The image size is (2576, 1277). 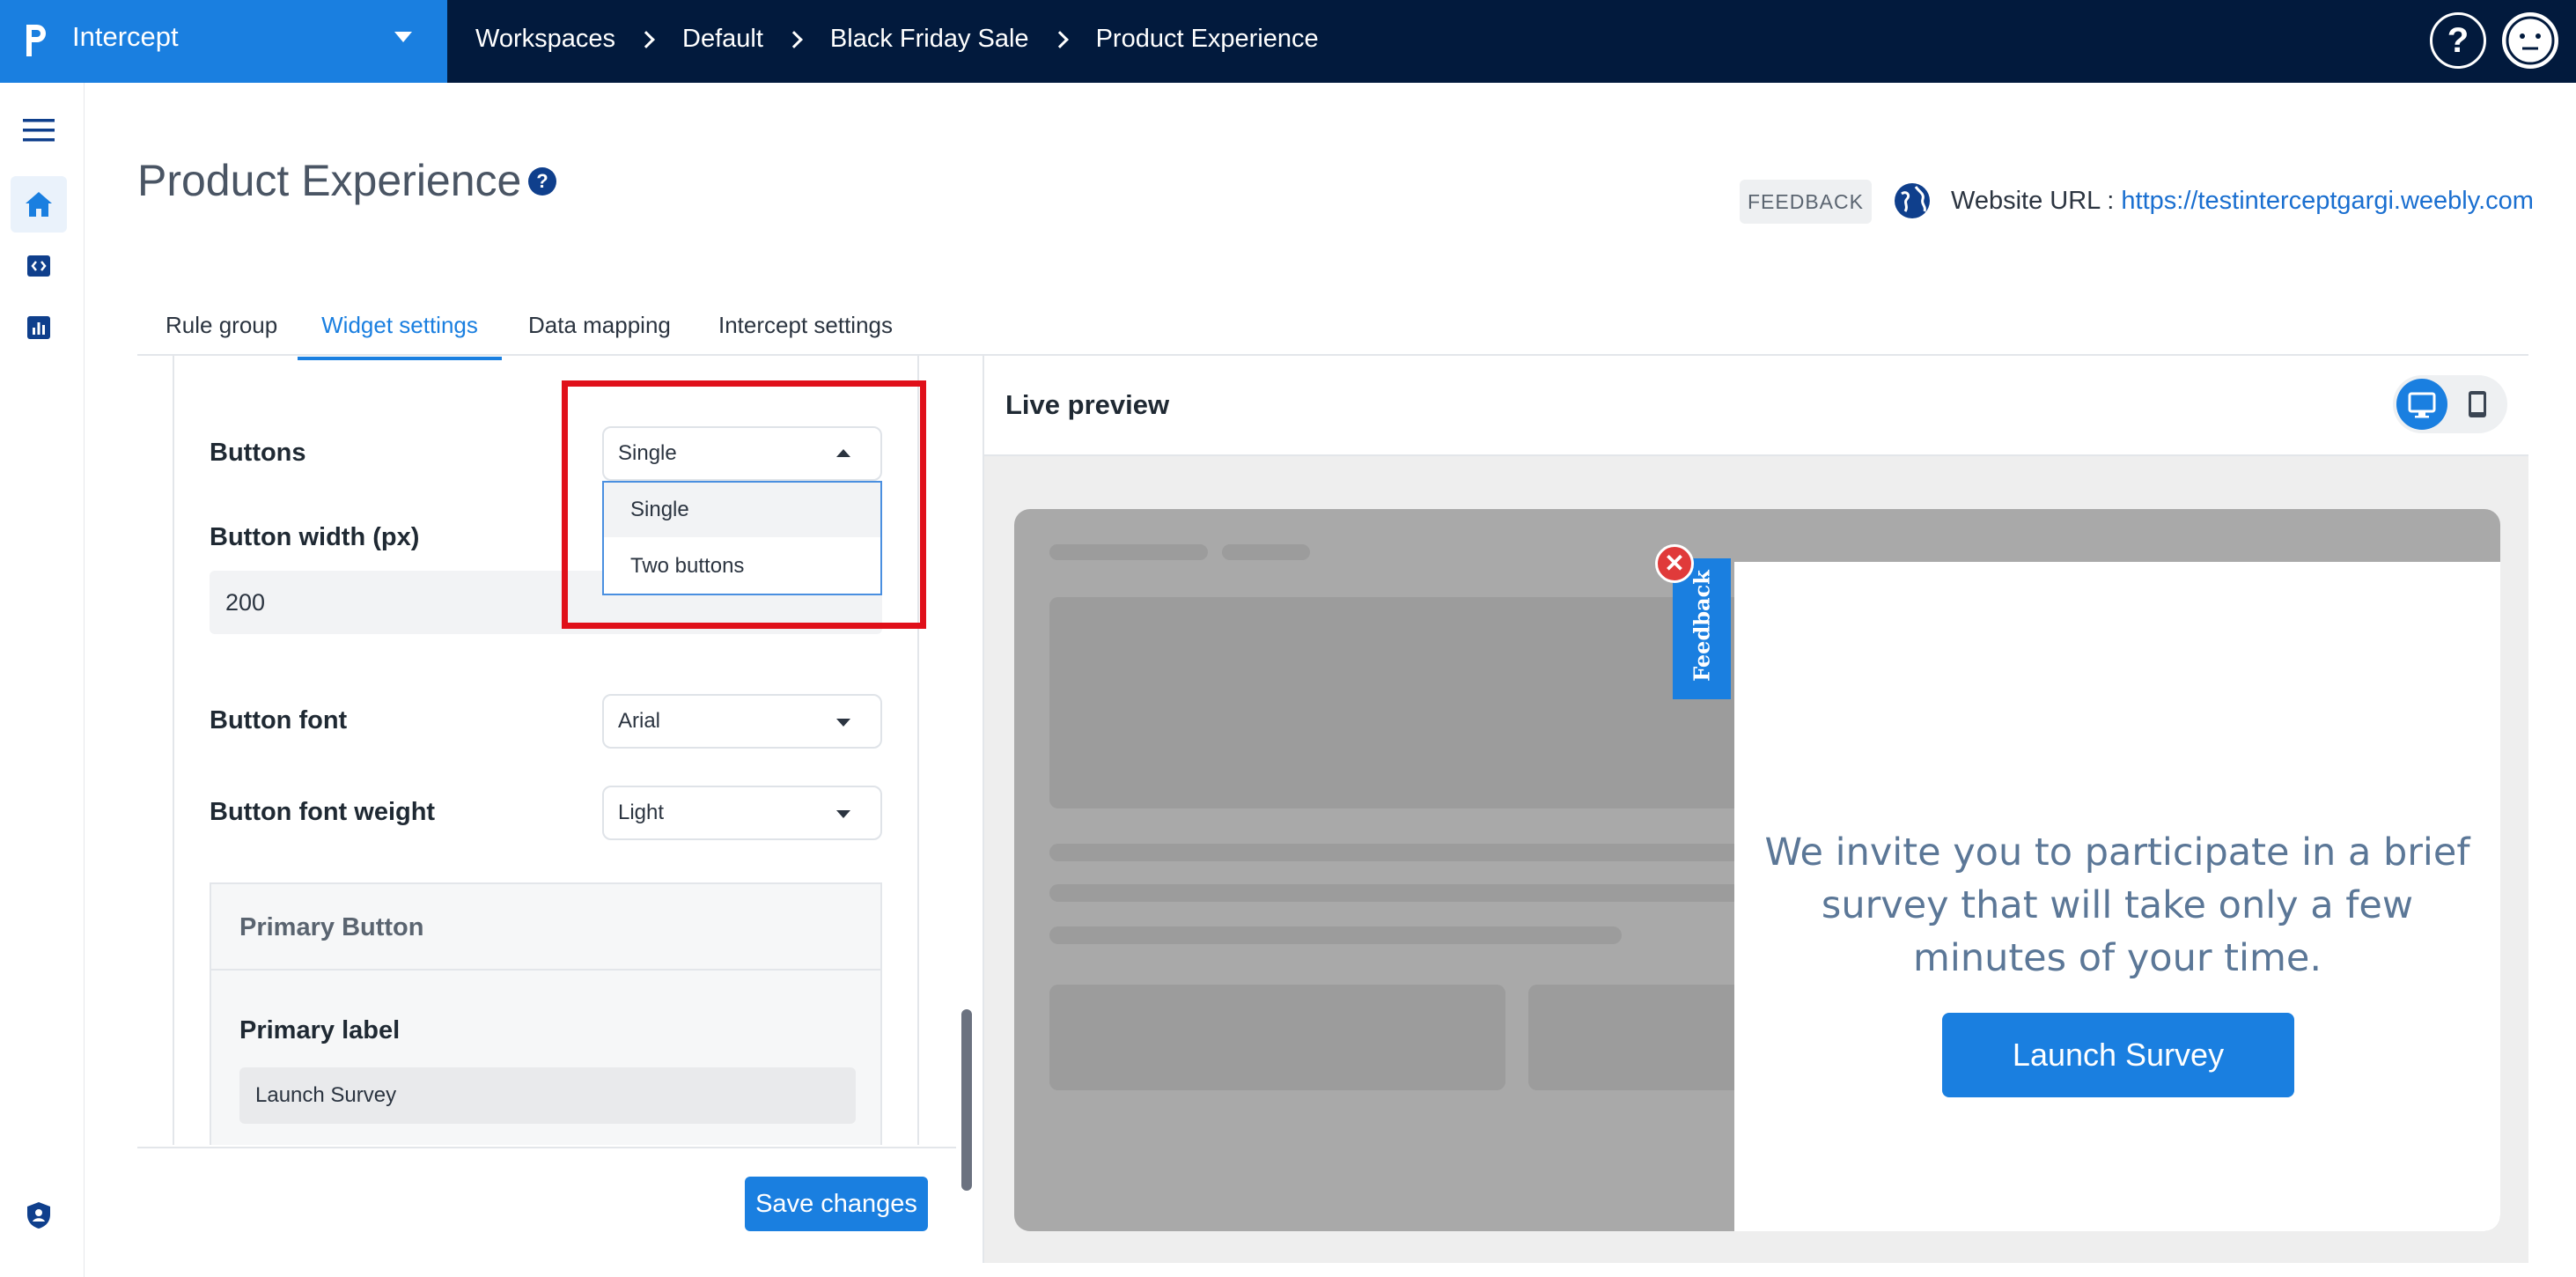 What do you see at coordinates (36, 41) in the screenshot?
I see `intercept-logo-icon` at bounding box center [36, 41].